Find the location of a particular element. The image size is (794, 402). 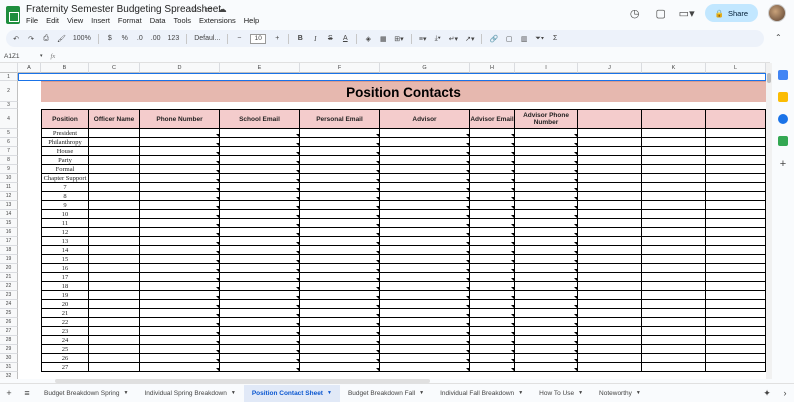

font-size-decrease: − is located at coordinates (239, 39).